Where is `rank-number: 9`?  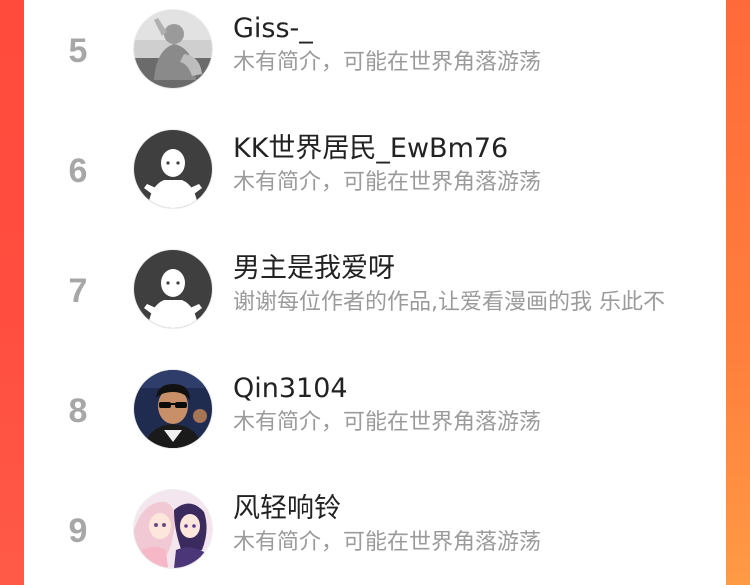
rank-number: 9 is located at coordinates (78, 531).